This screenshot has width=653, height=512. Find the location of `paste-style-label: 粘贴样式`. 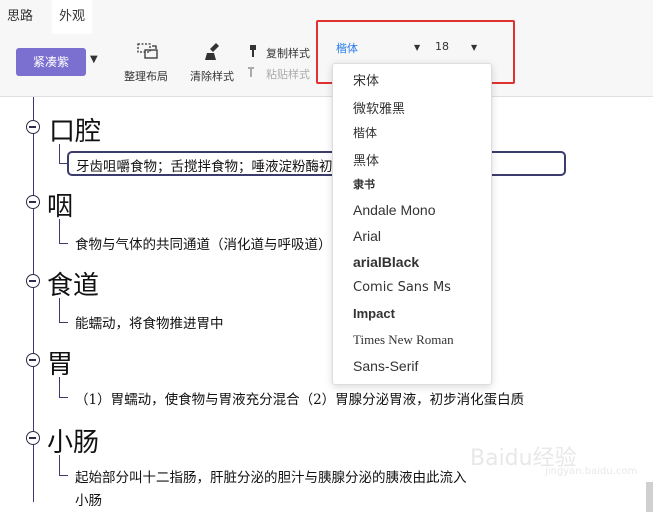

paste-style-label: 粘贴样式 is located at coordinates (288, 74).